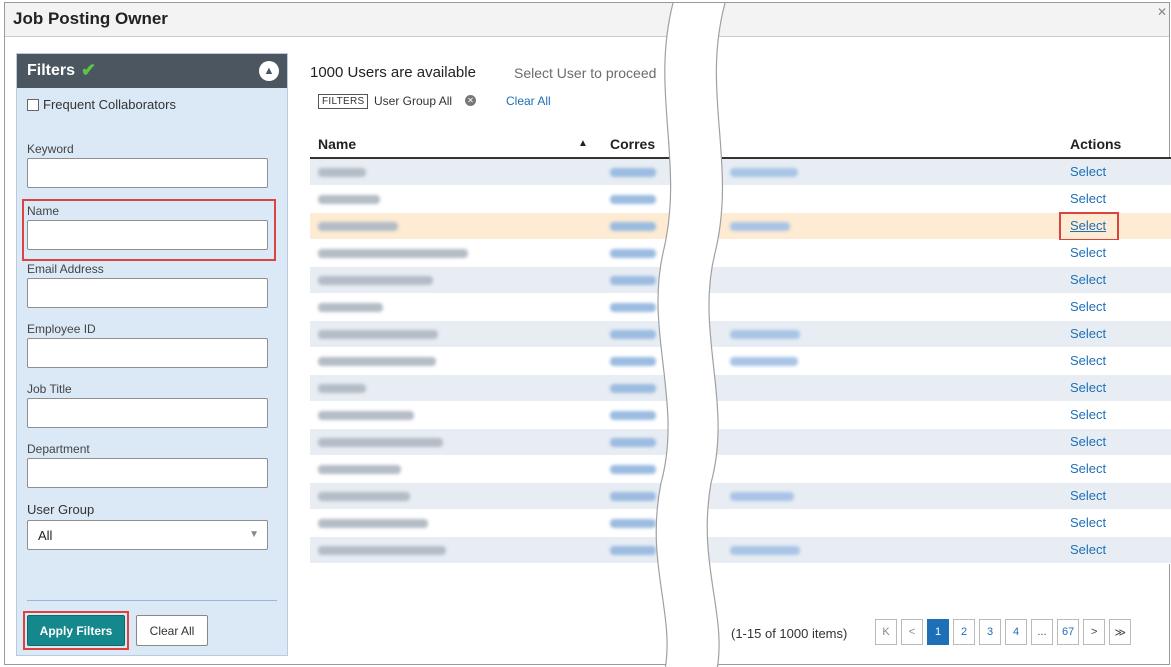  Describe the element at coordinates (1003, 632) in the screenshot. I see `pagination: K < 1 2 3 4 ... 67 > ≫` at that location.